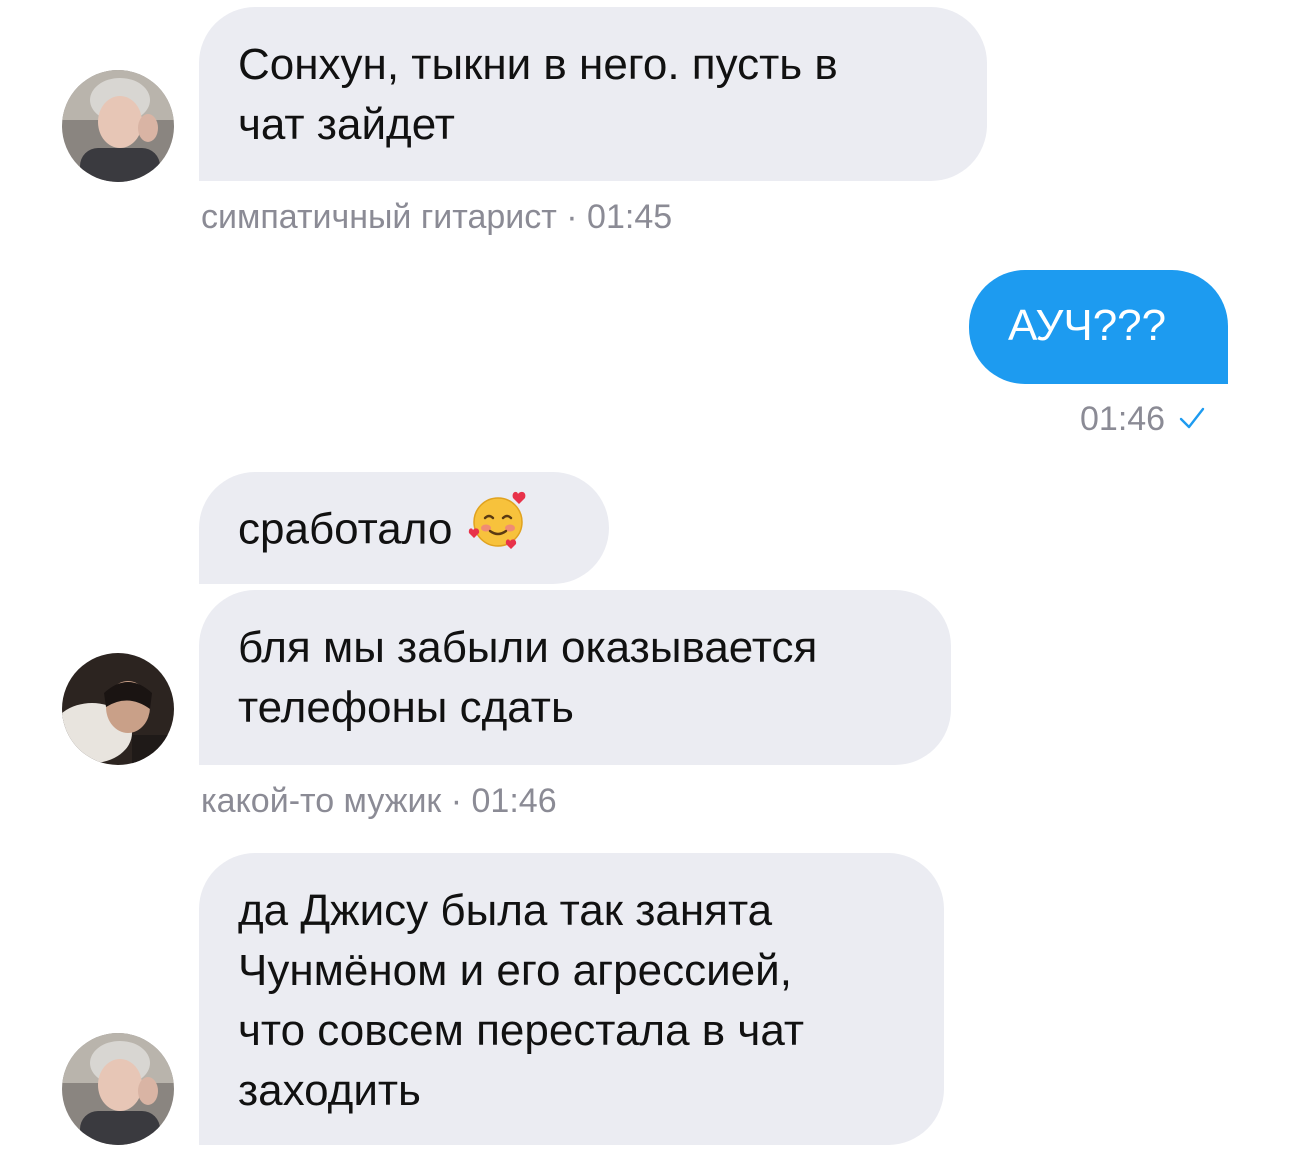 The width and height of the screenshot is (1290, 1164). I want to click on message-bubble-incoming: бля мы забыли оказывается телефоны сдать, so click(575, 677).